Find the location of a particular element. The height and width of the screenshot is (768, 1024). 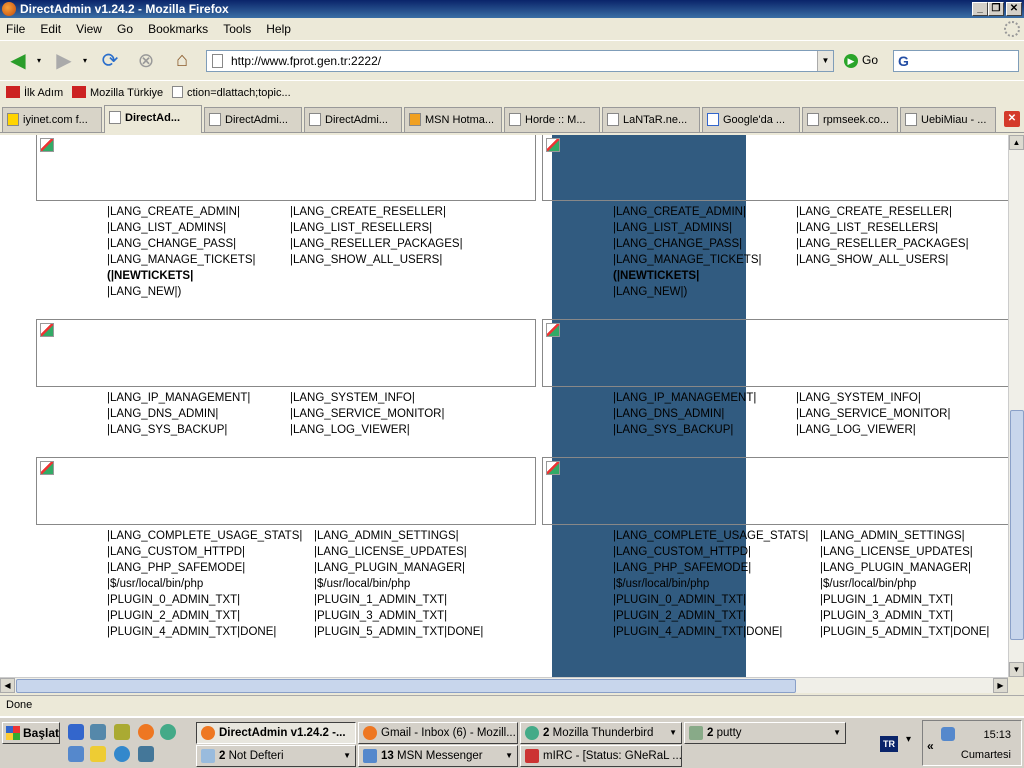

bookmark-item: Mozilla Türkiye is located at coordinates (117, 92).